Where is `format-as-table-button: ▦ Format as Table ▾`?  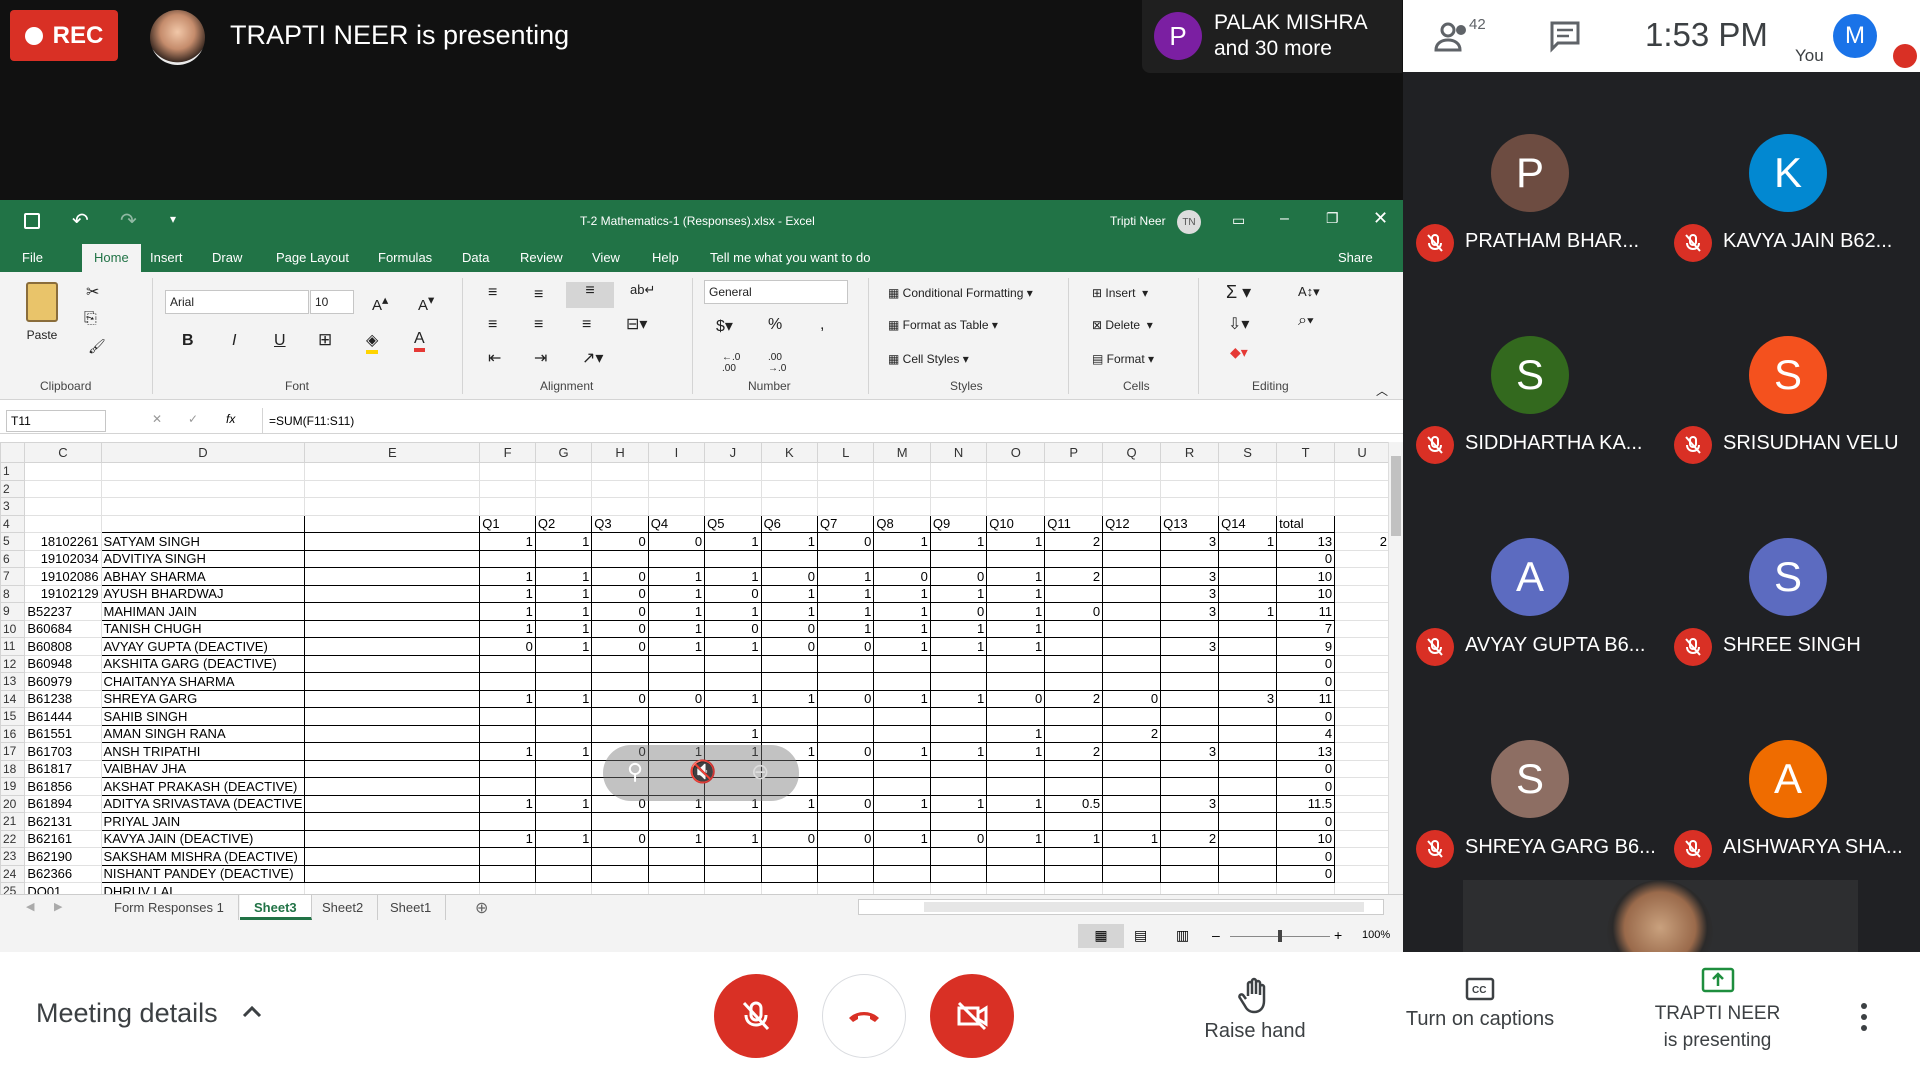 format-as-table-button: ▦ Format as Table ▾ is located at coordinates (943, 325).